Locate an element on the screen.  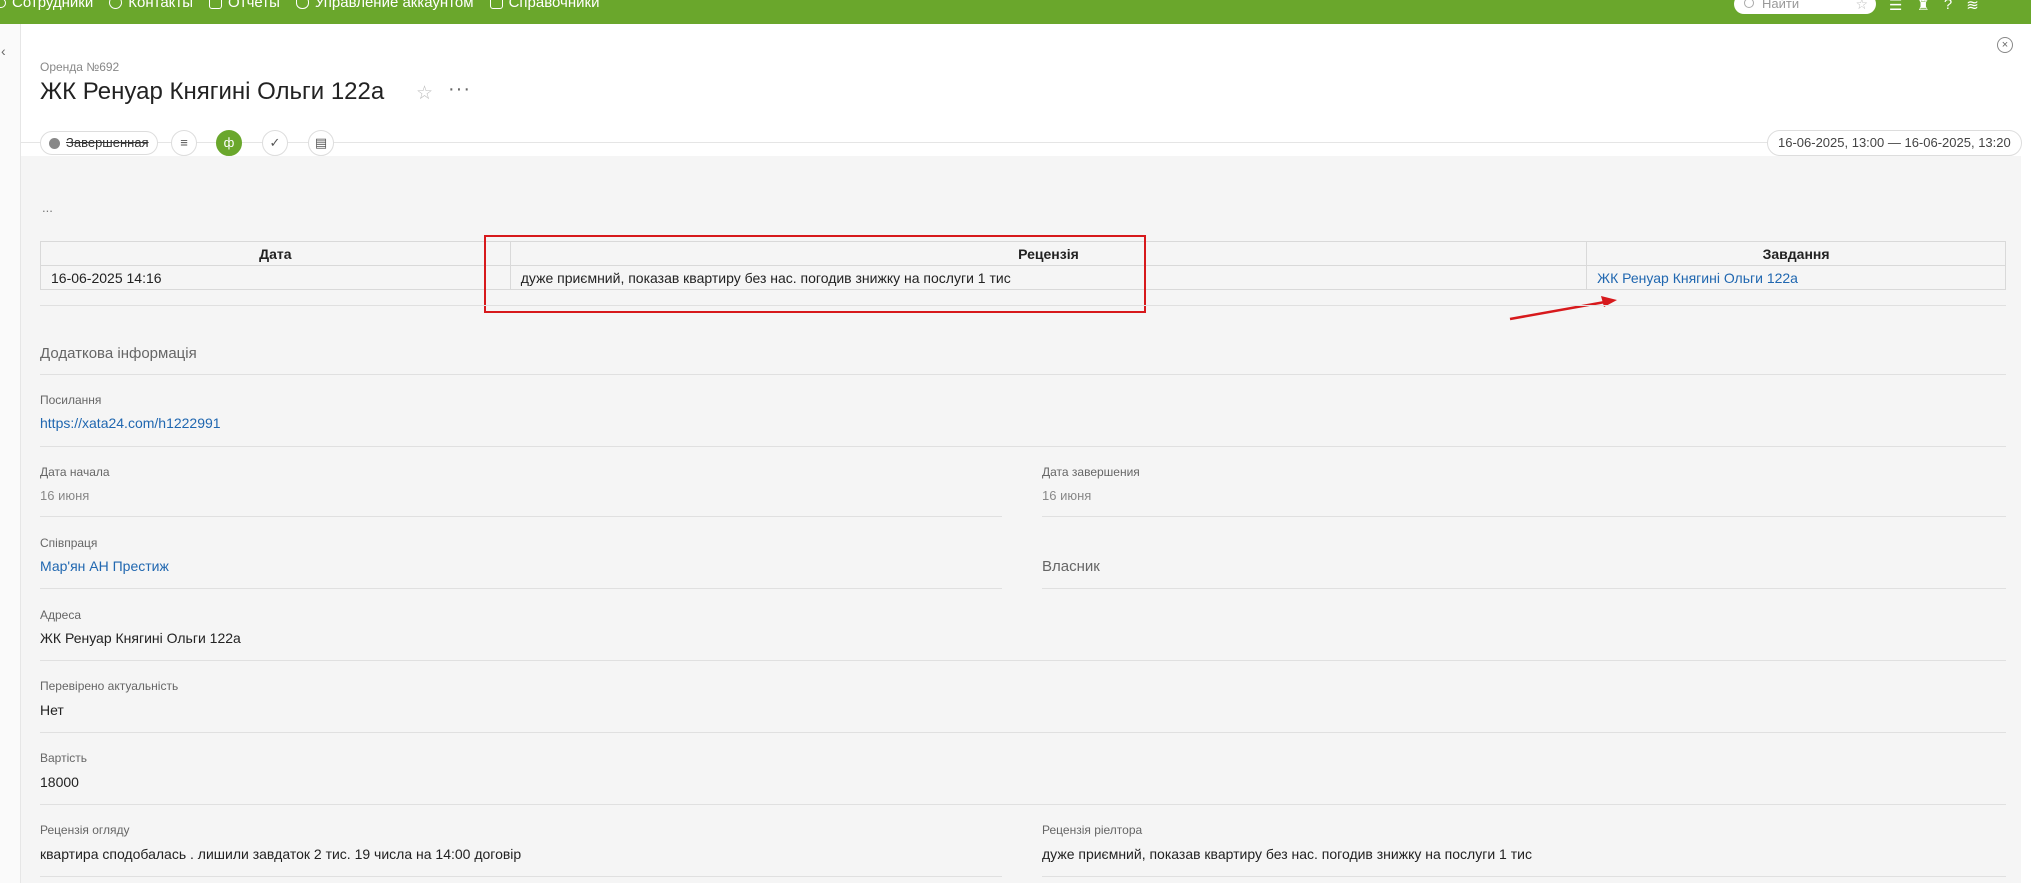
nav-item-label: Управление аккаунтом is located at coordinates (394, 5).